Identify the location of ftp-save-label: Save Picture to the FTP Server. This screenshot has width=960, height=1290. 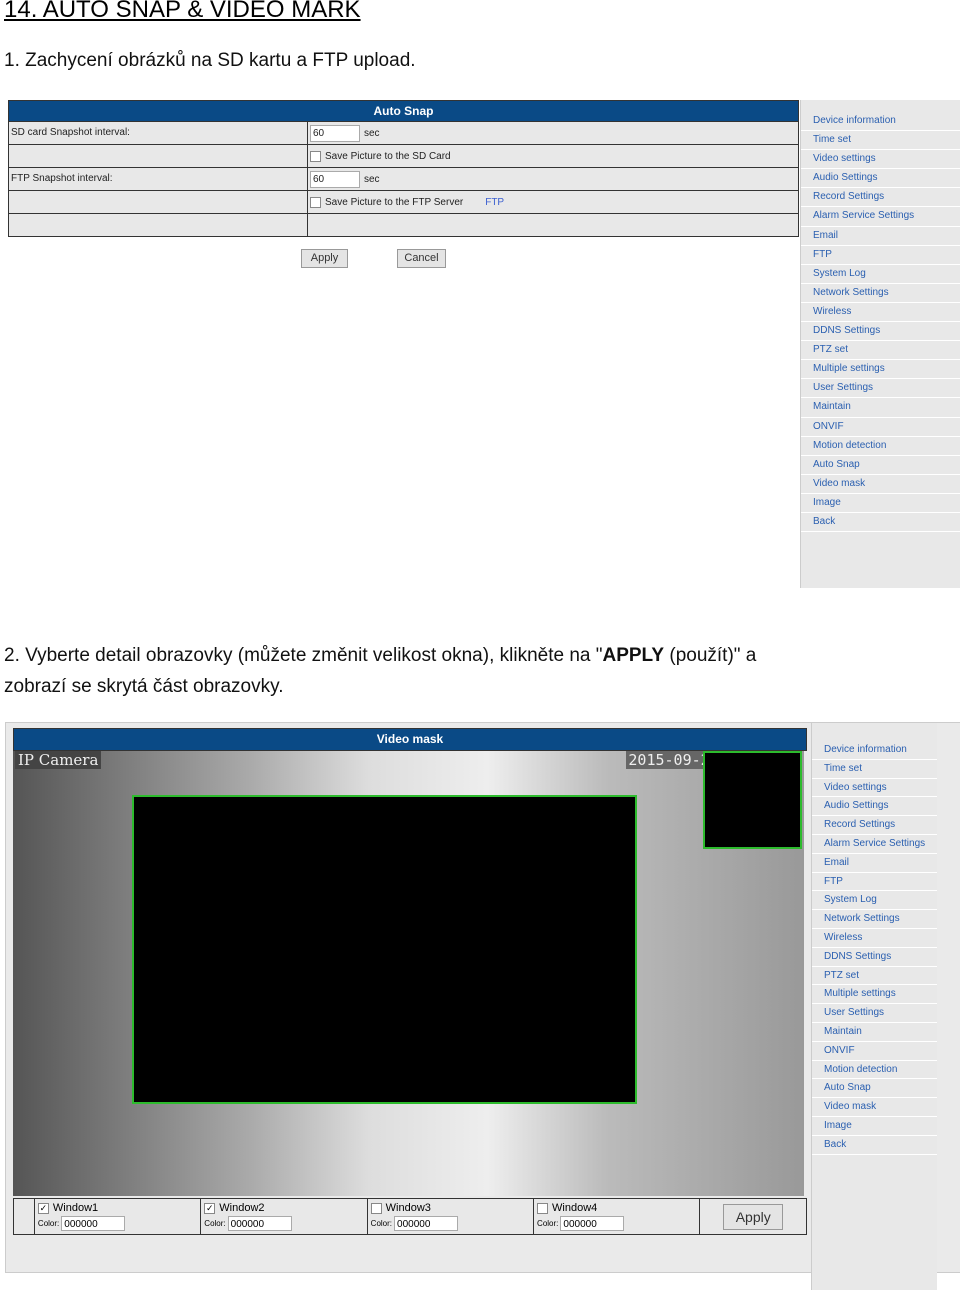
(394, 202).